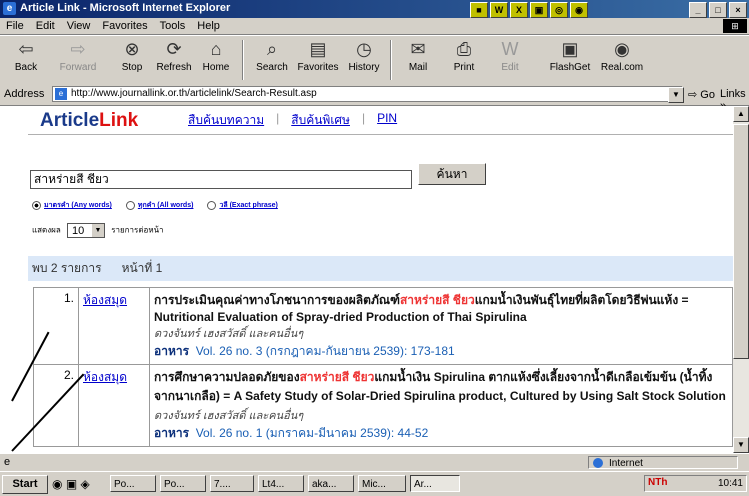 This screenshot has width=749, height=496. What do you see at coordinates (380, 134) in the screenshot?
I see `divider` at bounding box center [380, 134].